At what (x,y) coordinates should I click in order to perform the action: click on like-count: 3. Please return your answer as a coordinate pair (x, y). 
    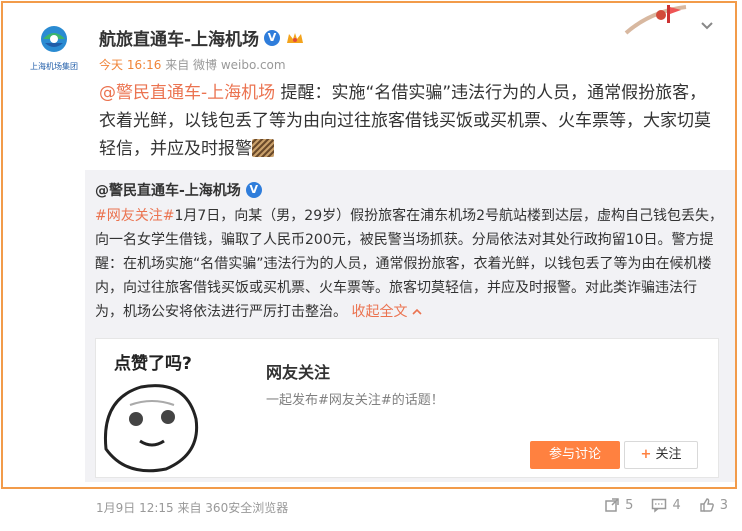
    Looking at the image, I should click on (723, 505).